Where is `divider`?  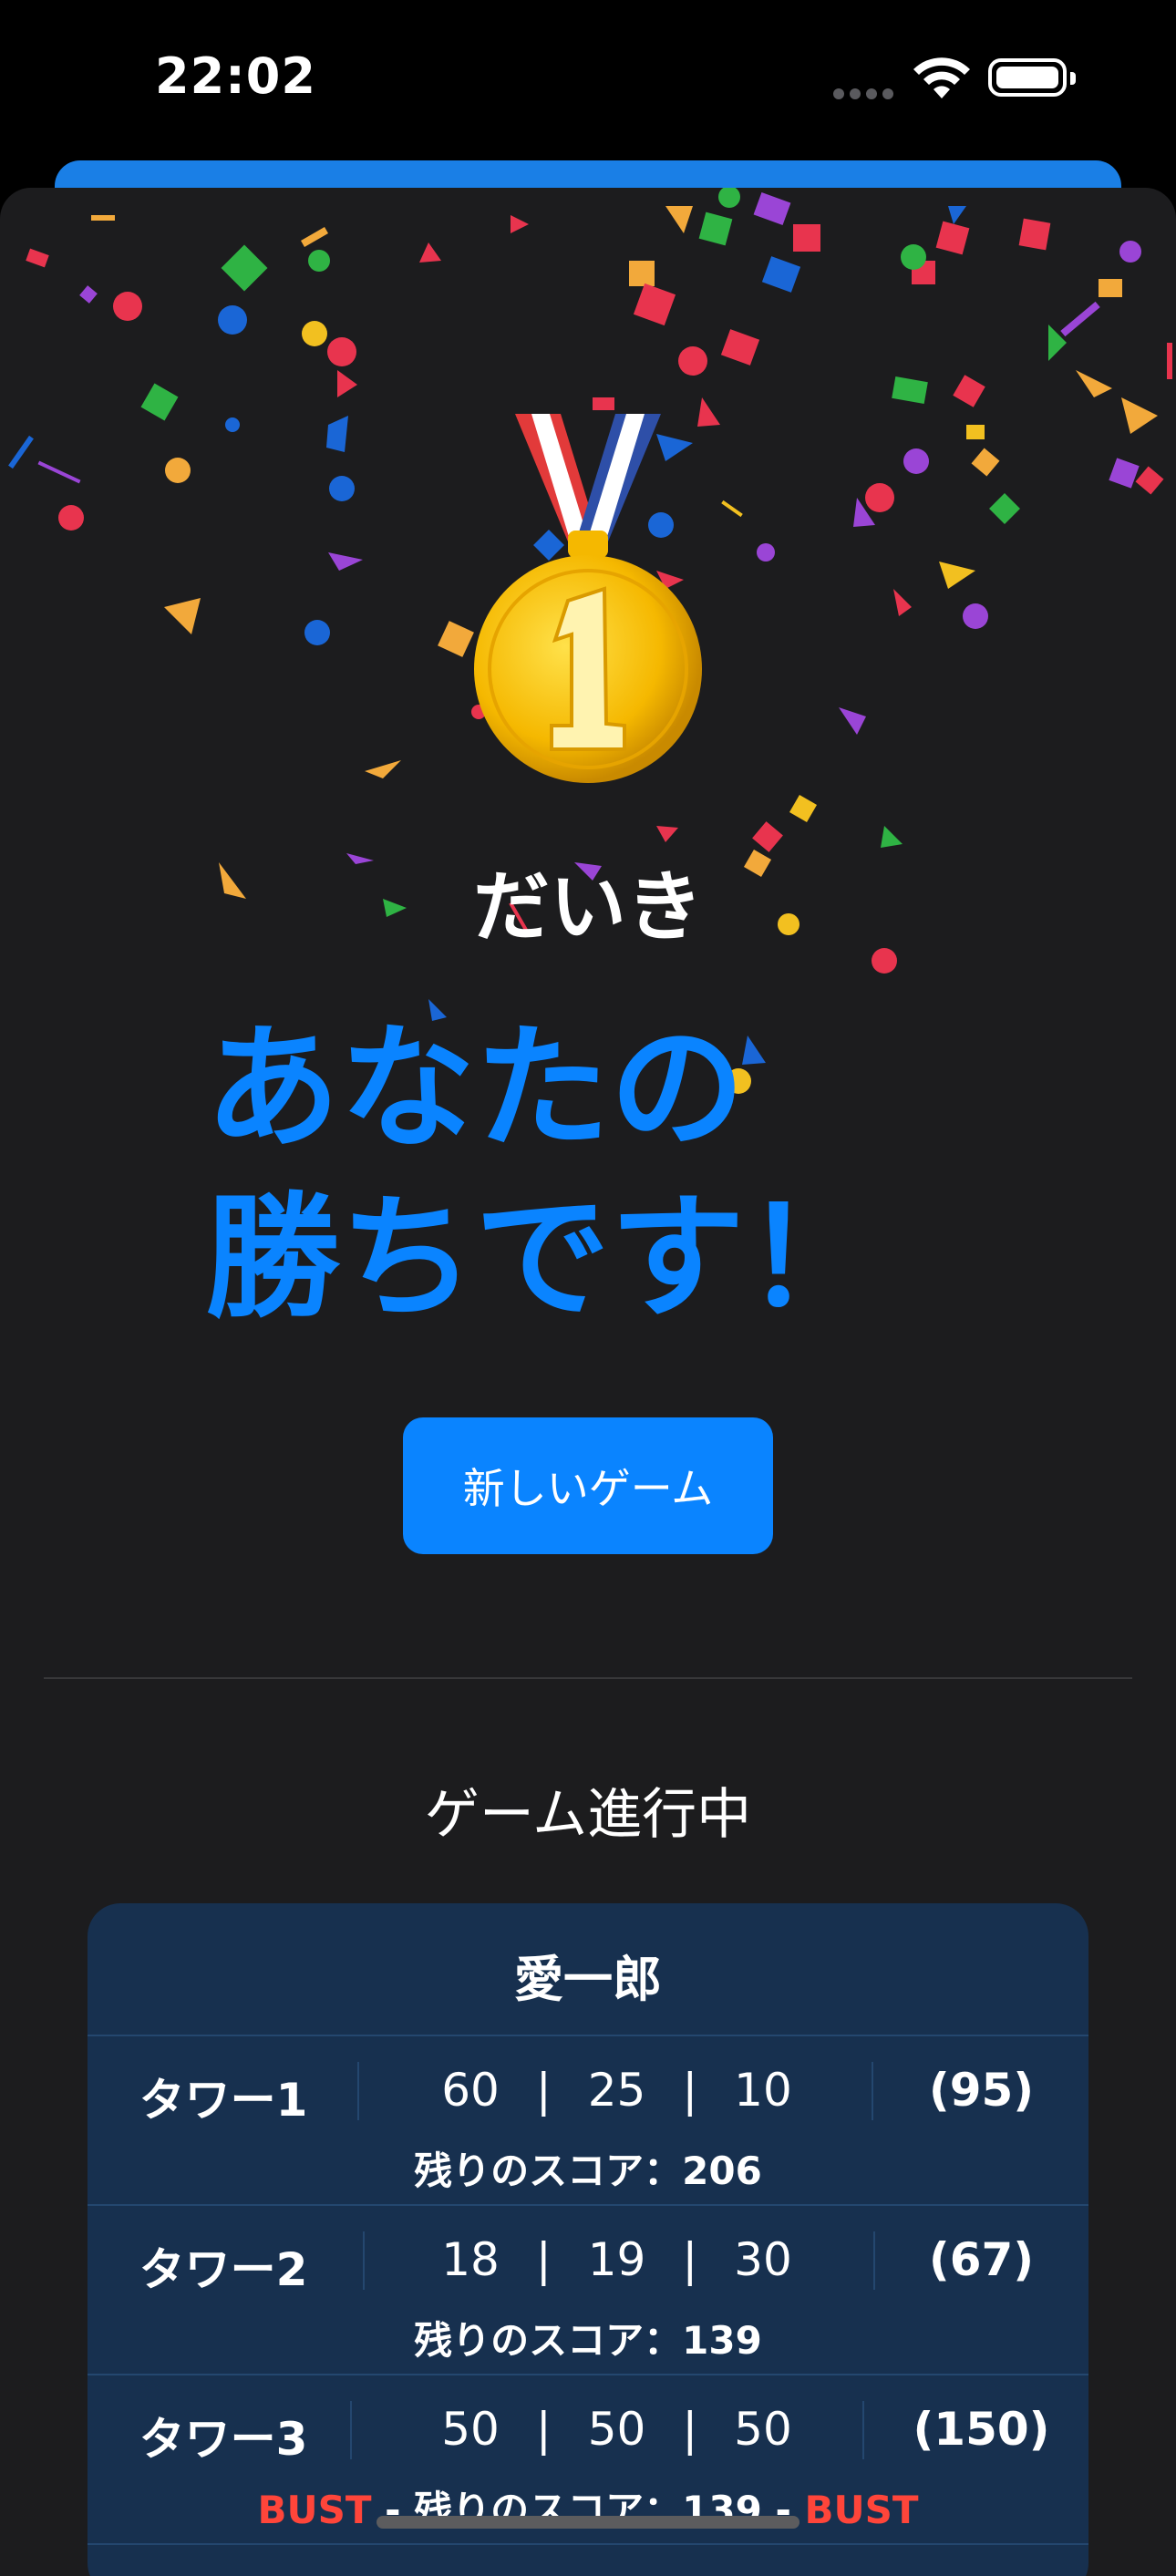
divider is located at coordinates (588, 1678).